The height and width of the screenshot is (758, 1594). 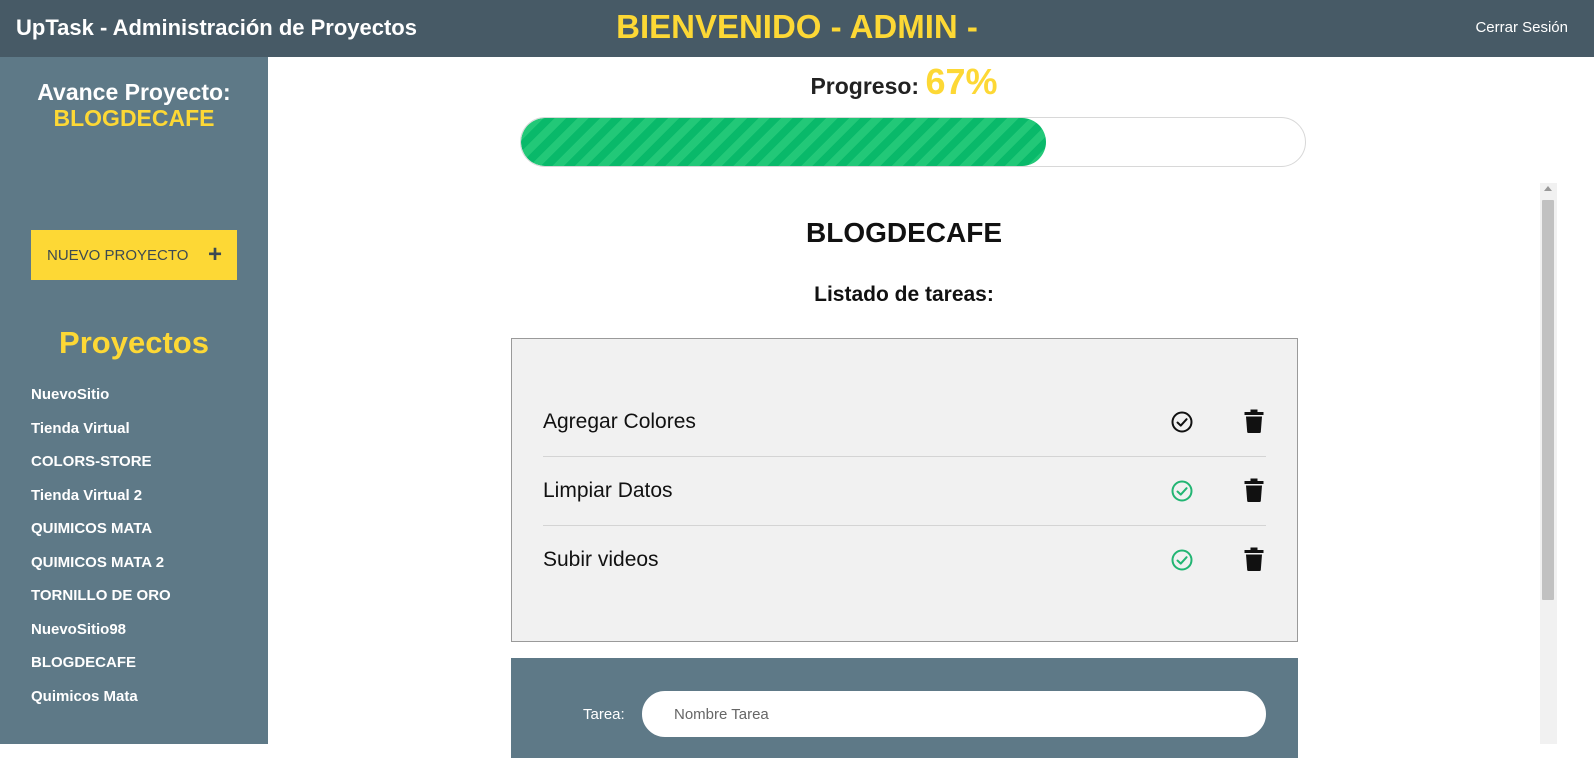 What do you see at coordinates (961, 81) in the screenshot?
I see `progress-value: 67%` at bounding box center [961, 81].